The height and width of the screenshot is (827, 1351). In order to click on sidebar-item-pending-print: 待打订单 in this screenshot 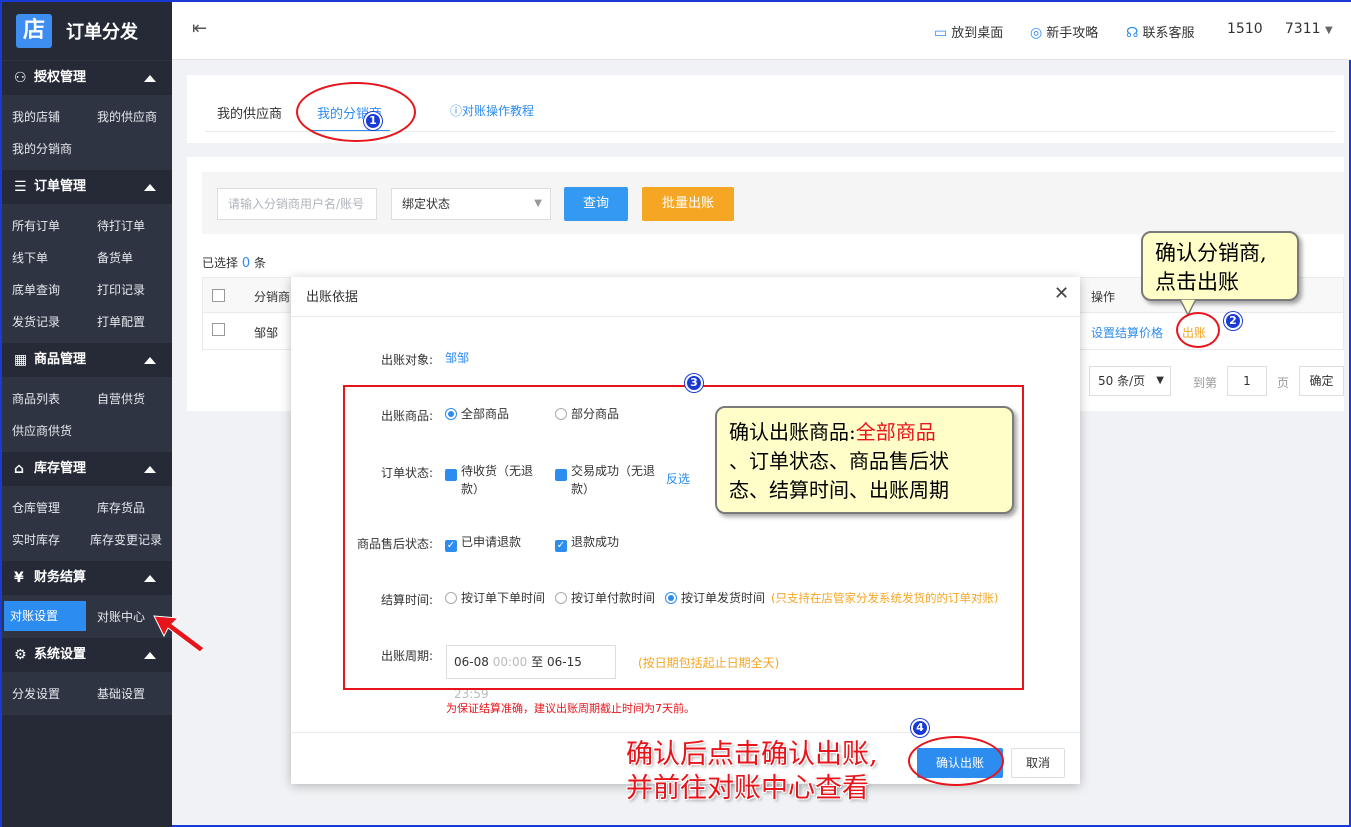, I will do `click(121, 226)`.